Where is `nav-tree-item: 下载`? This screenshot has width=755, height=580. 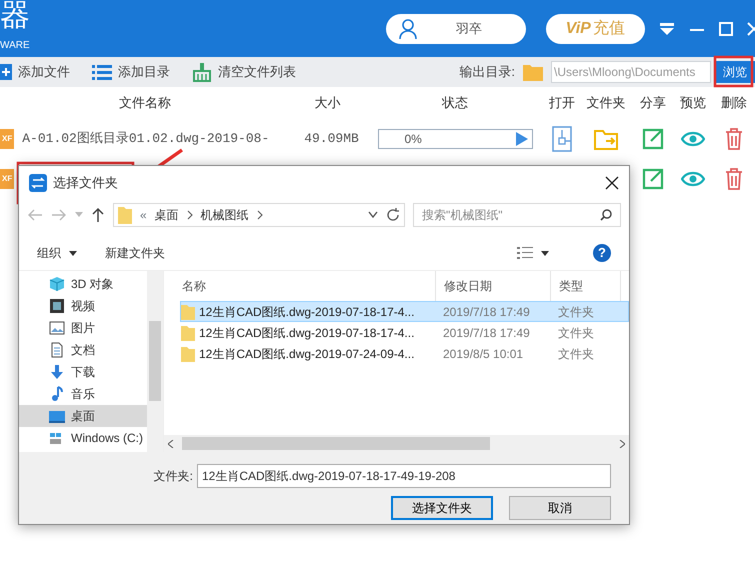
nav-tree-item: 下载 is located at coordinates (89, 372).